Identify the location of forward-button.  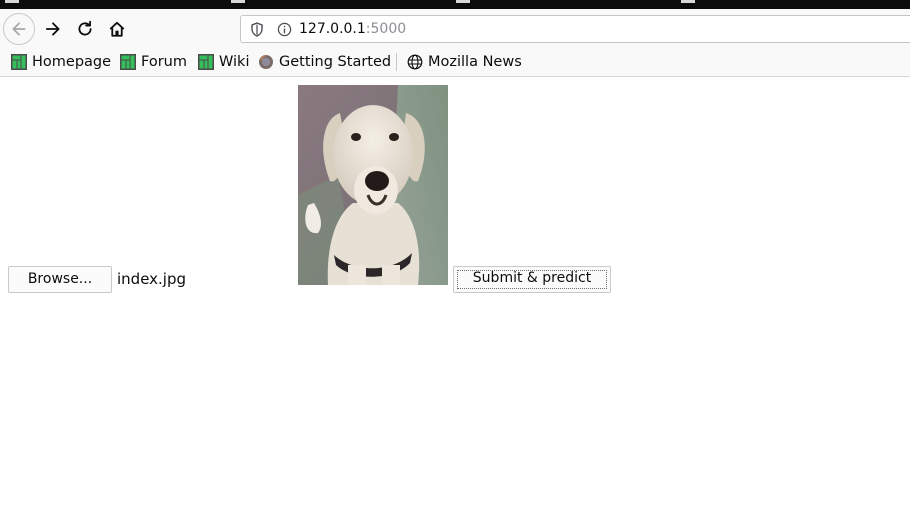
(53, 29).